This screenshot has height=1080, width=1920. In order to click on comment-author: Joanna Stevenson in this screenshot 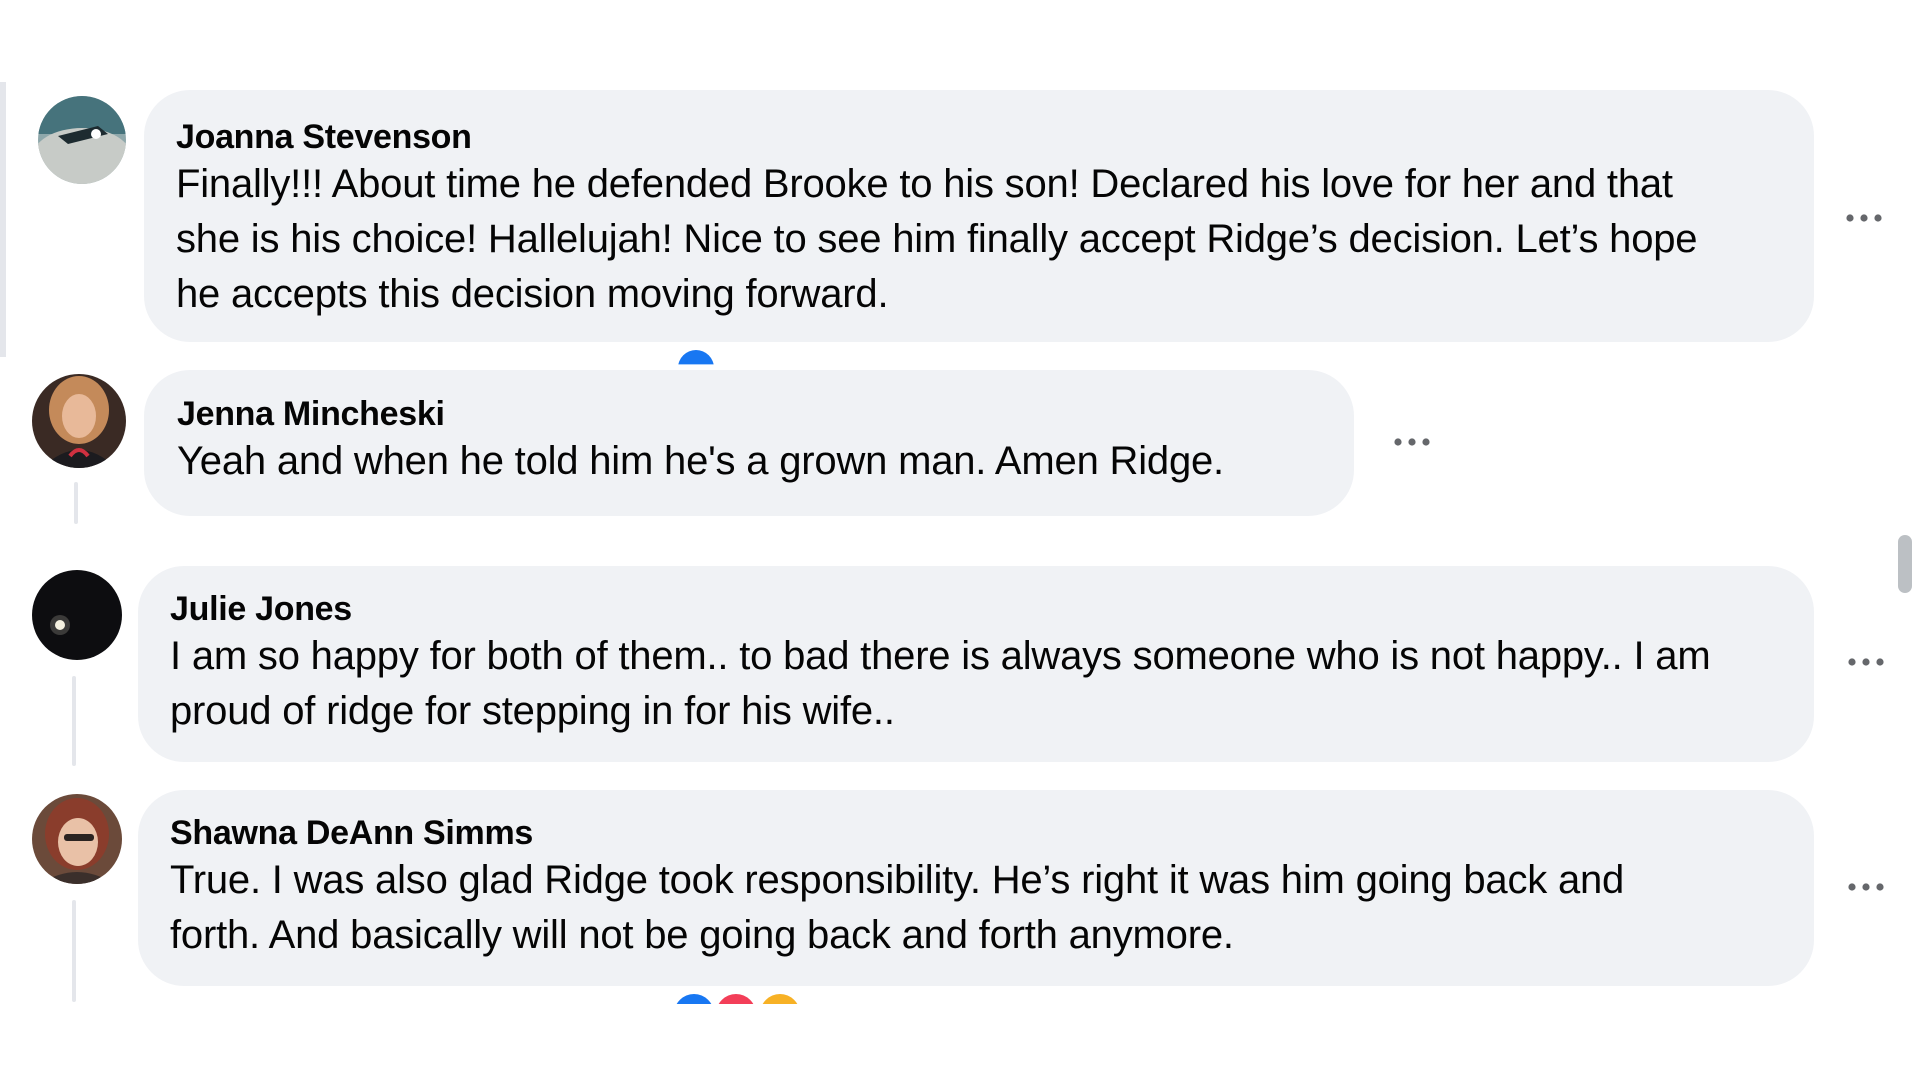, I will do `click(324, 137)`.